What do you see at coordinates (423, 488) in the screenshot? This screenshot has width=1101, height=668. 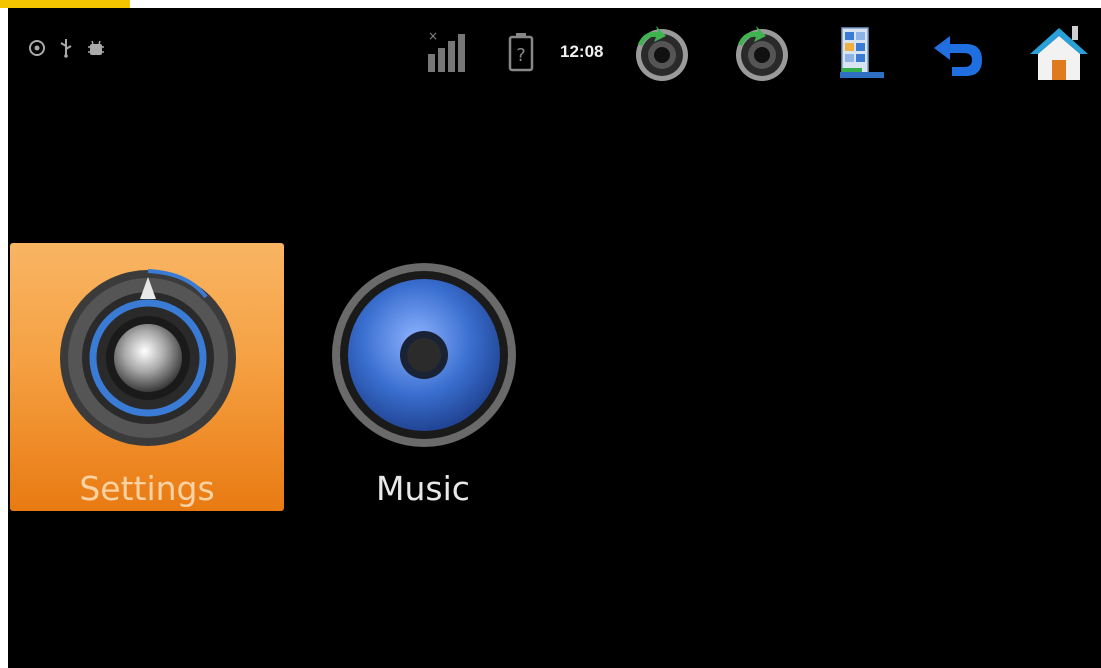 I see `app-label: Music` at bounding box center [423, 488].